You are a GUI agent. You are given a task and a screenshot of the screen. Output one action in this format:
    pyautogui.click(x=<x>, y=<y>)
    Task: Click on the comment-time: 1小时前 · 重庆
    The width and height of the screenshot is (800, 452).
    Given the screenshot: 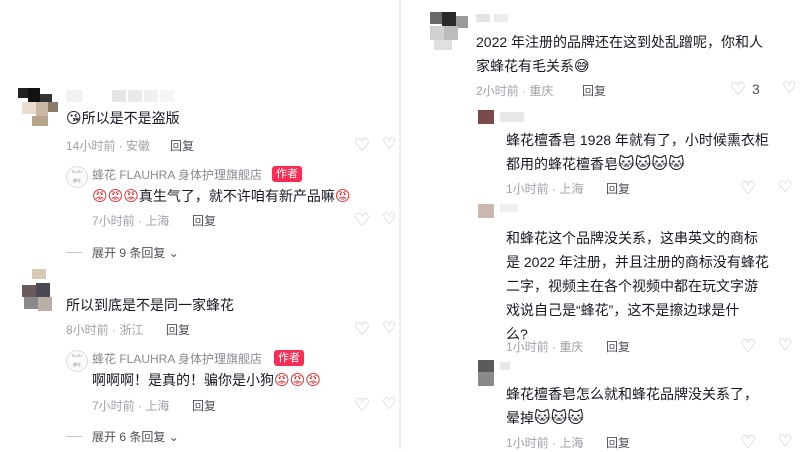 What is the action you would take?
    pyautogui.click(x=545, y=347)
    